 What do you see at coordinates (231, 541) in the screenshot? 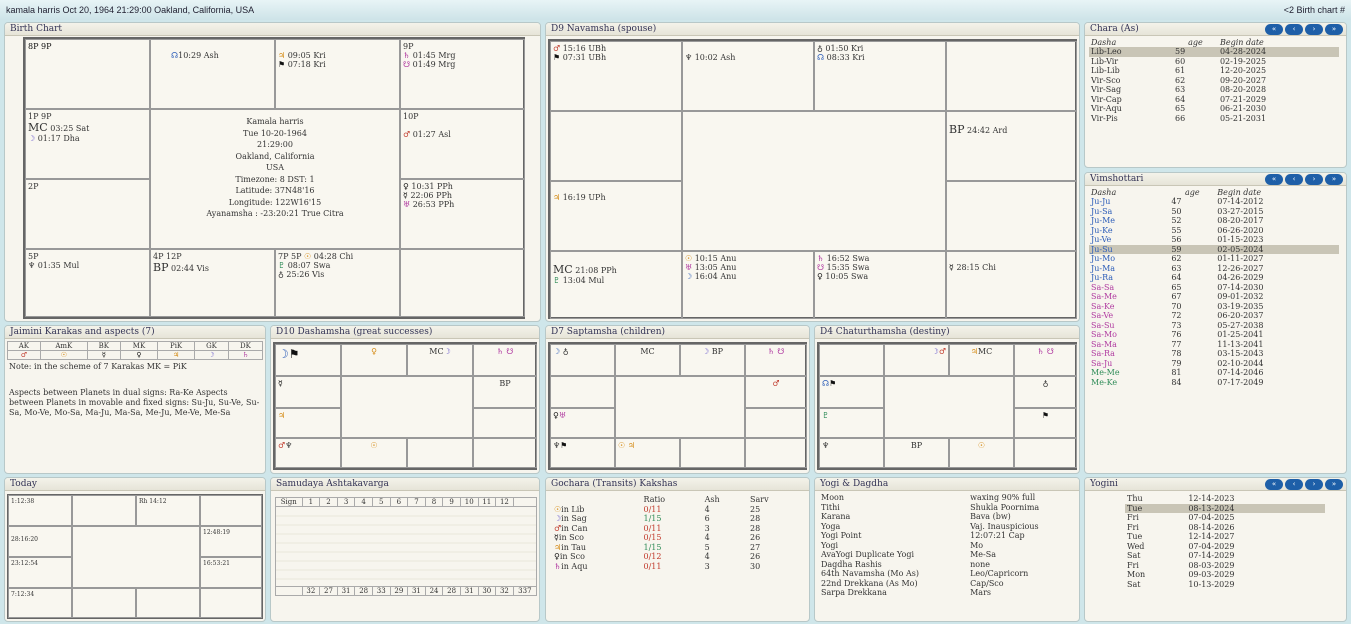
I see `house-cell: 12:48:19` at bounding box center [231, 541].